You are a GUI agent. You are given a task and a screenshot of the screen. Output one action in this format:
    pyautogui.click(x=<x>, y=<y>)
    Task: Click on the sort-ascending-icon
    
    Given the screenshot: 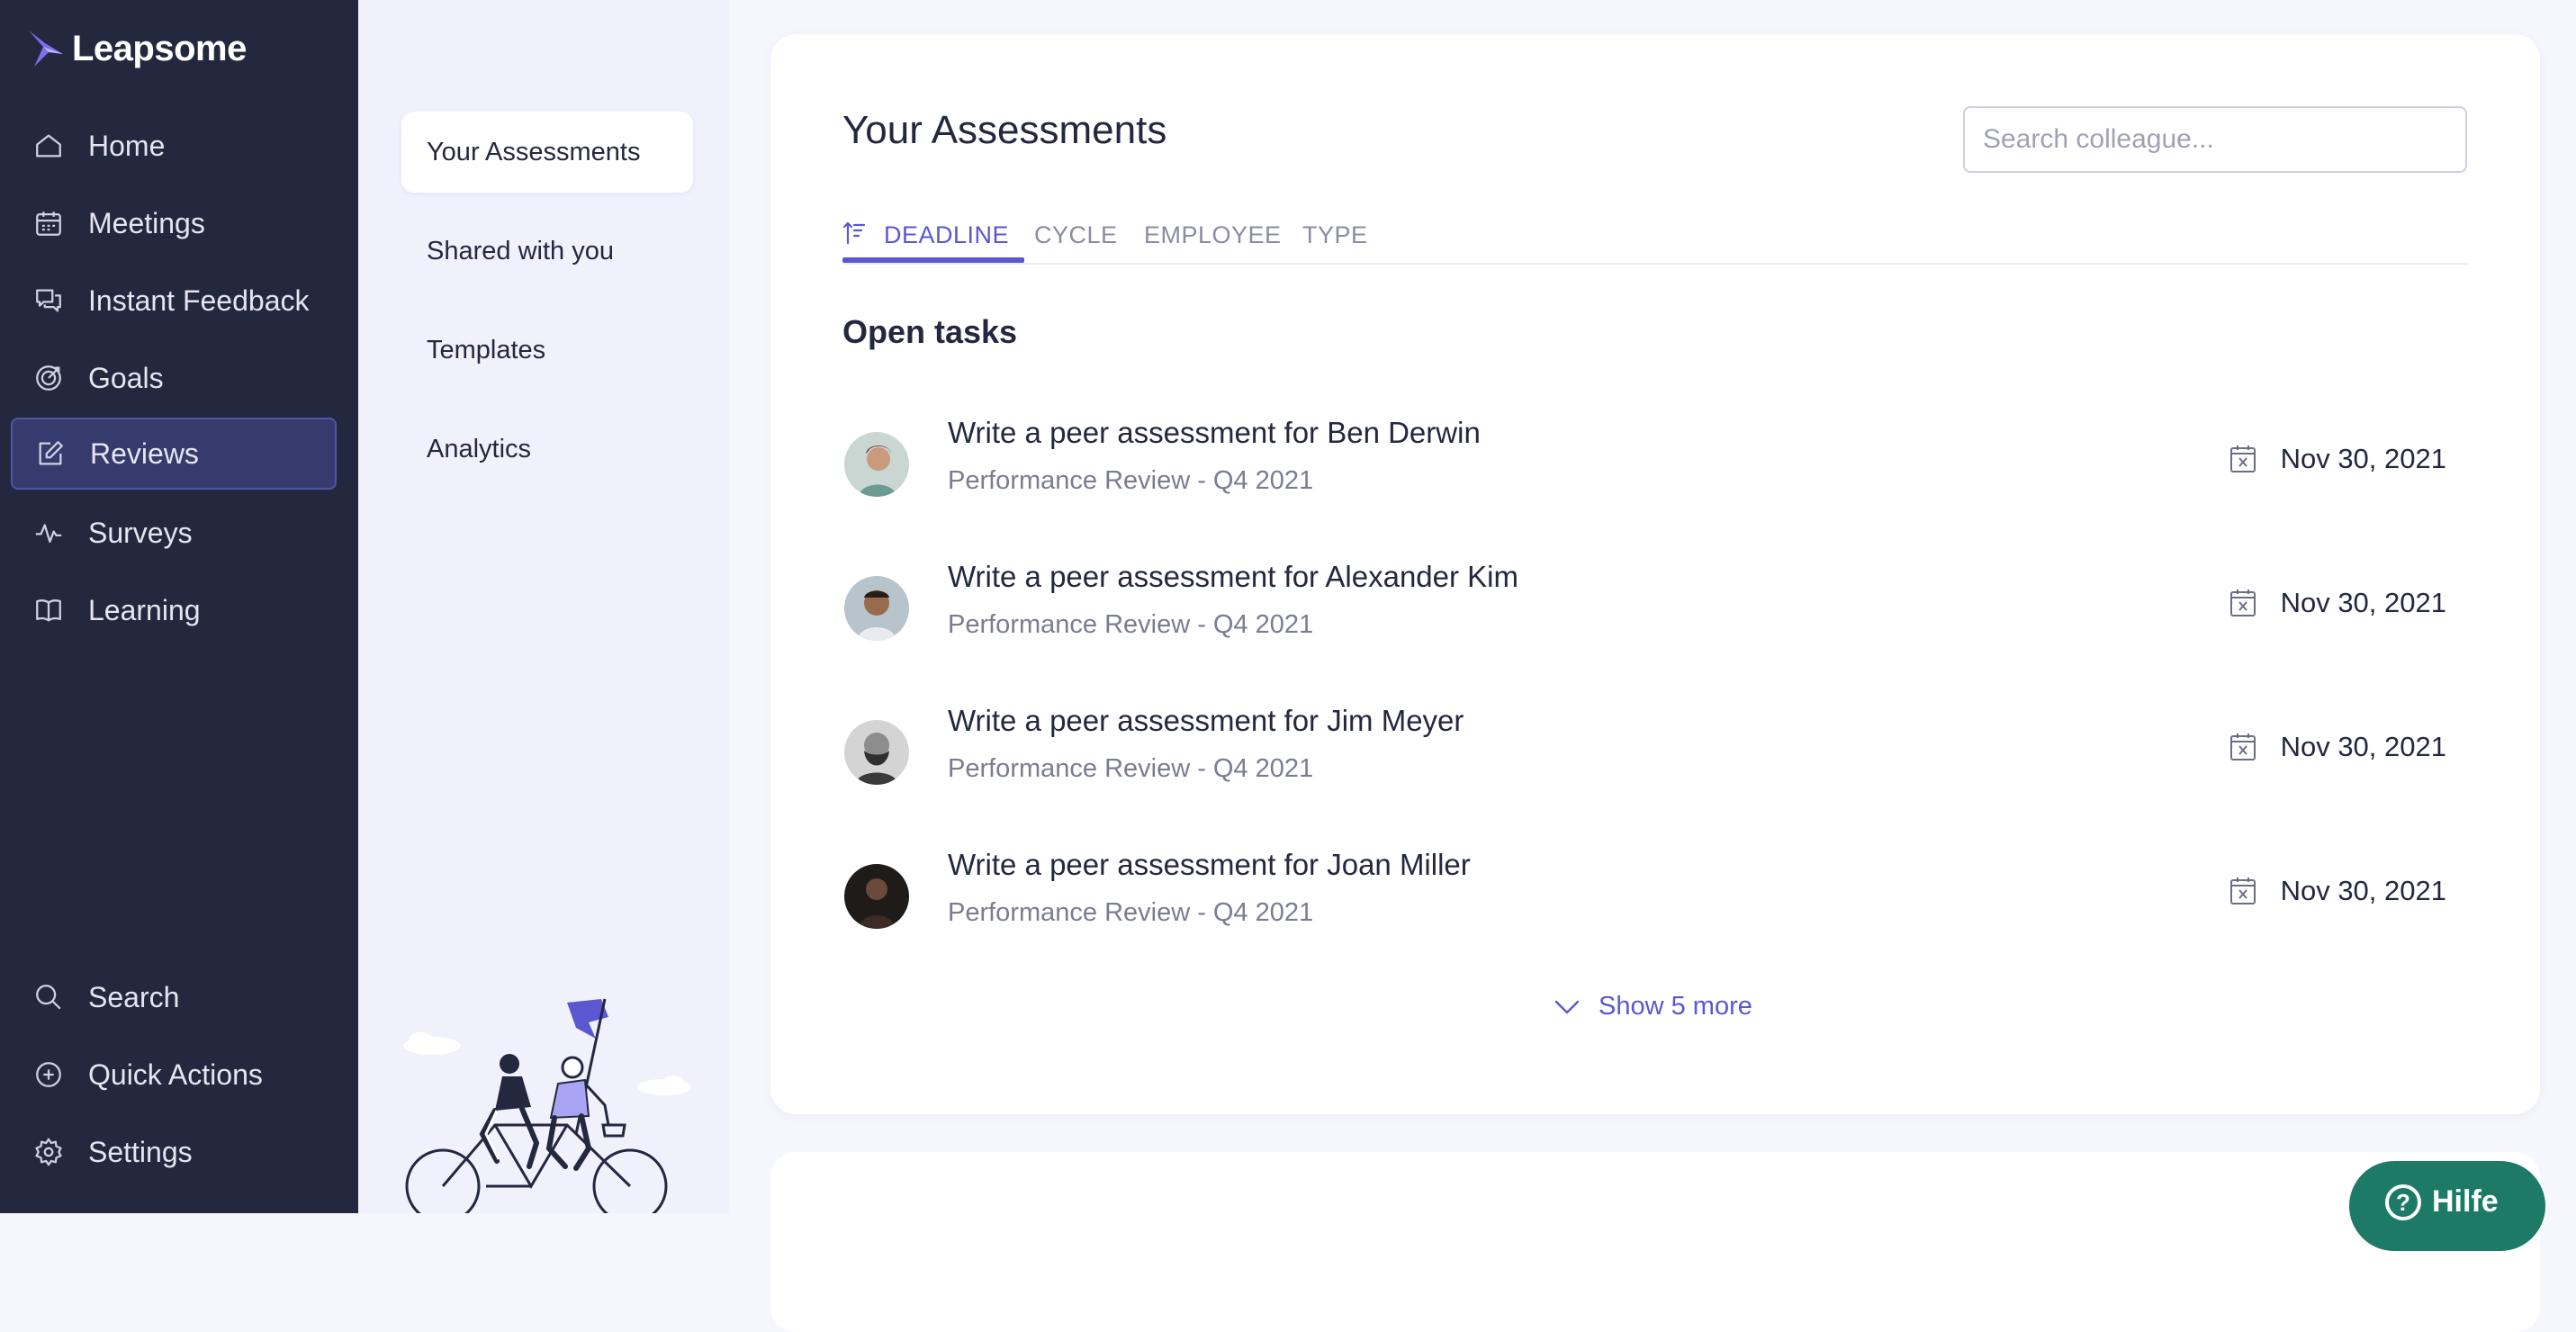 What is the action you would take?
    pyautogui.click(x=854, y=233)
    